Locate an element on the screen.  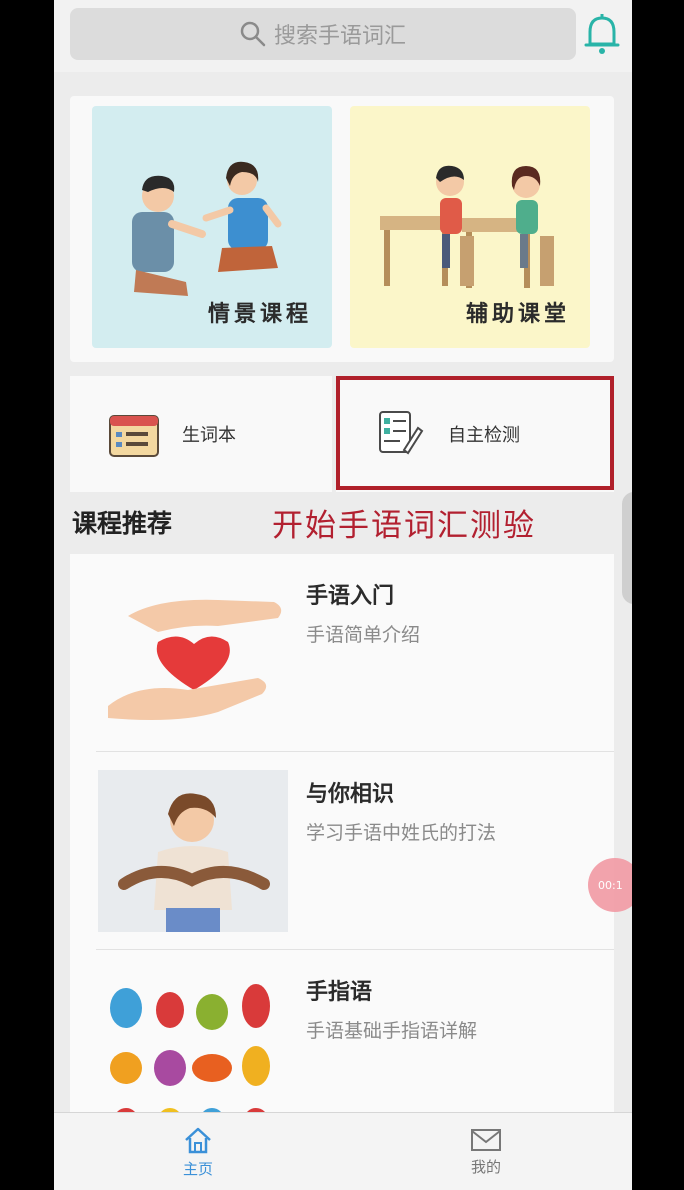
course-desc: 手语基础手指语详解 is located at coordinates (392, 1031).